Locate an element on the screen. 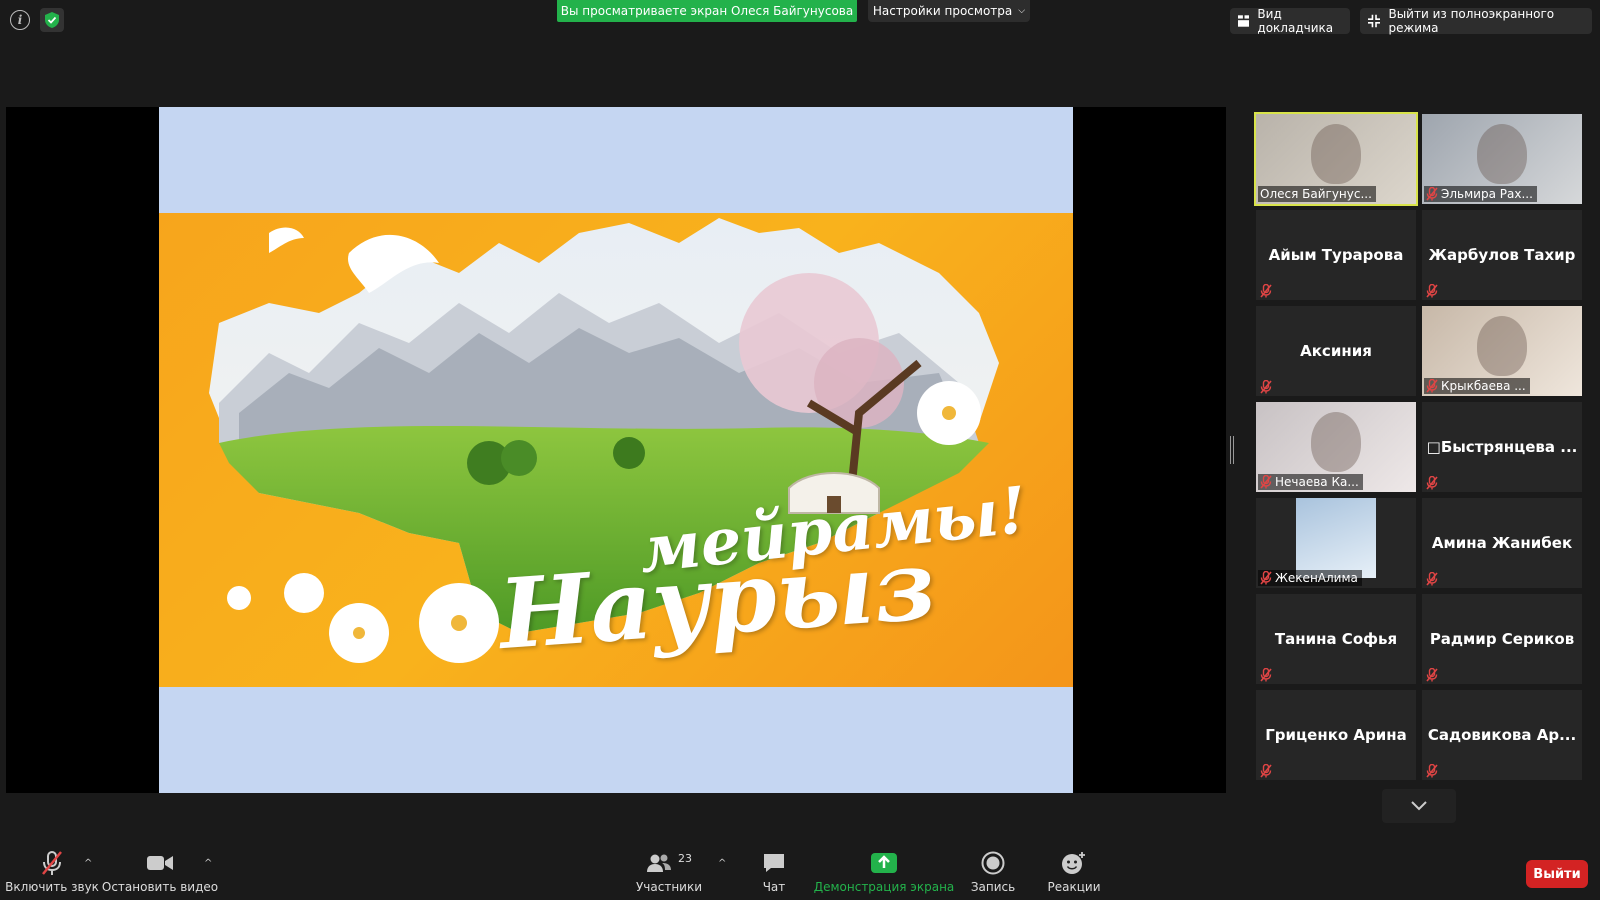 The width and height of the screenshot is (1600, 900). video-options-caret: ^ is located at coordinates (208, 863).